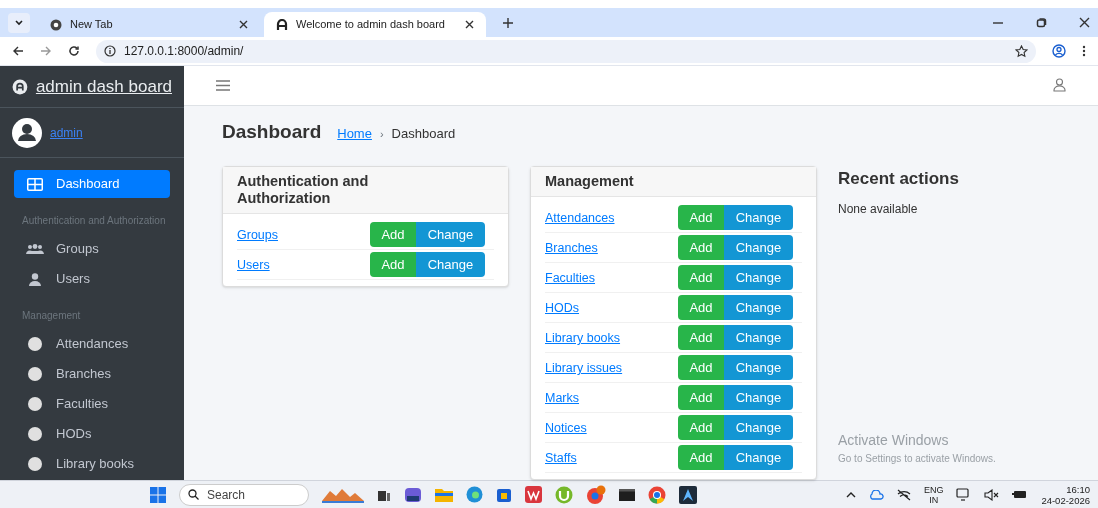  What do you see at coordinates (964, 494) in the screenshot?
I see `display-icon` at bounding box center [964, 494].